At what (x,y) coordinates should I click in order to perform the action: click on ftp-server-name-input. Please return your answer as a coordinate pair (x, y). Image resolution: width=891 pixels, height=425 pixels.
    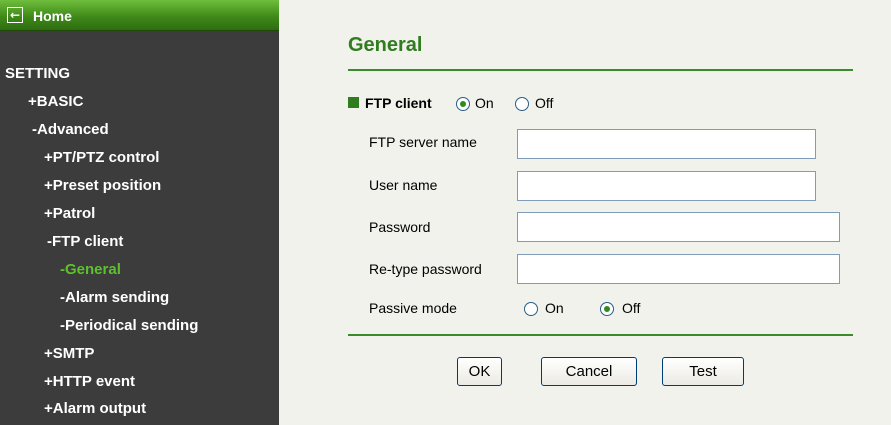
    Looking at the image, I should click on (666, 144).